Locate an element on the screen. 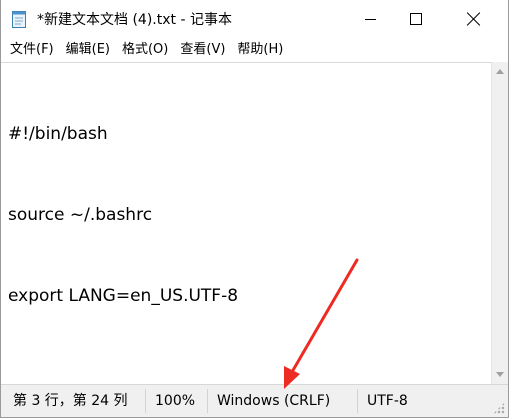  maximize-button is located at coordinates (416, 19).